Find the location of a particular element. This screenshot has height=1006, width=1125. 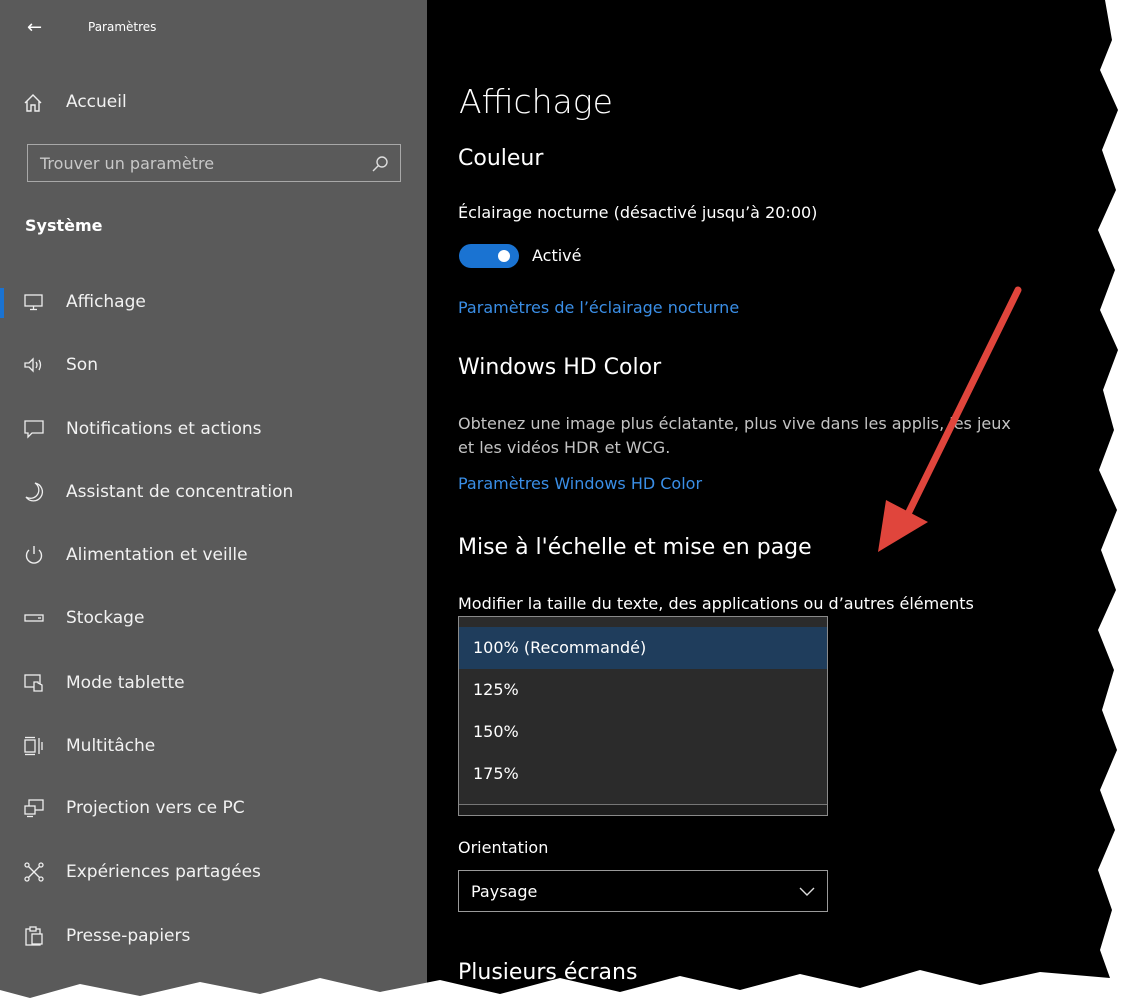

sidebar-item-son: Son is located at coordinates (213, 366).